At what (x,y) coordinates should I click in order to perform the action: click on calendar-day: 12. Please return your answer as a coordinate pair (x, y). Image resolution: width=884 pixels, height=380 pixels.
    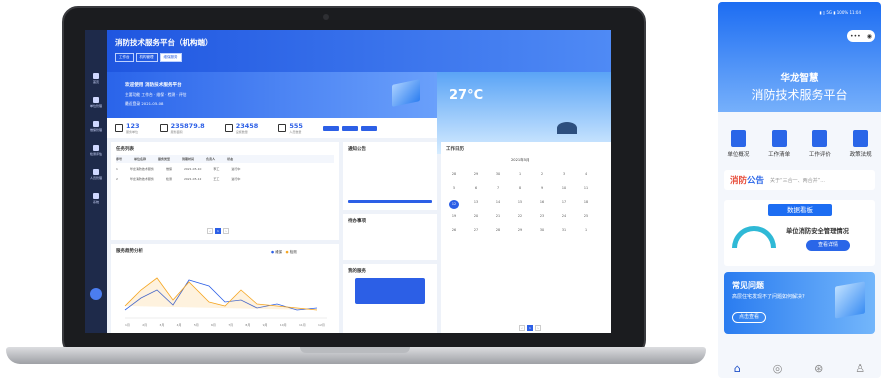
    Looking at the image, I should click on (454, 204).